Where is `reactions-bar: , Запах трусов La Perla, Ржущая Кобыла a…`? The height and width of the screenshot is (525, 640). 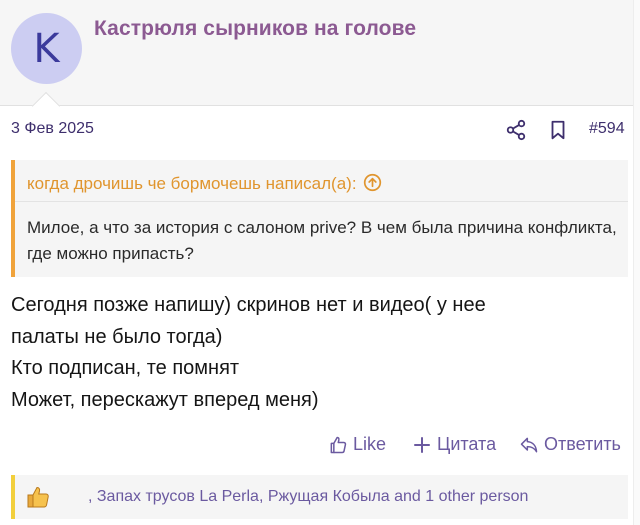 reactions-bar: , Запах трусов La Perla, Ржущая Кобыла a… is located at coordinates (319, 497).